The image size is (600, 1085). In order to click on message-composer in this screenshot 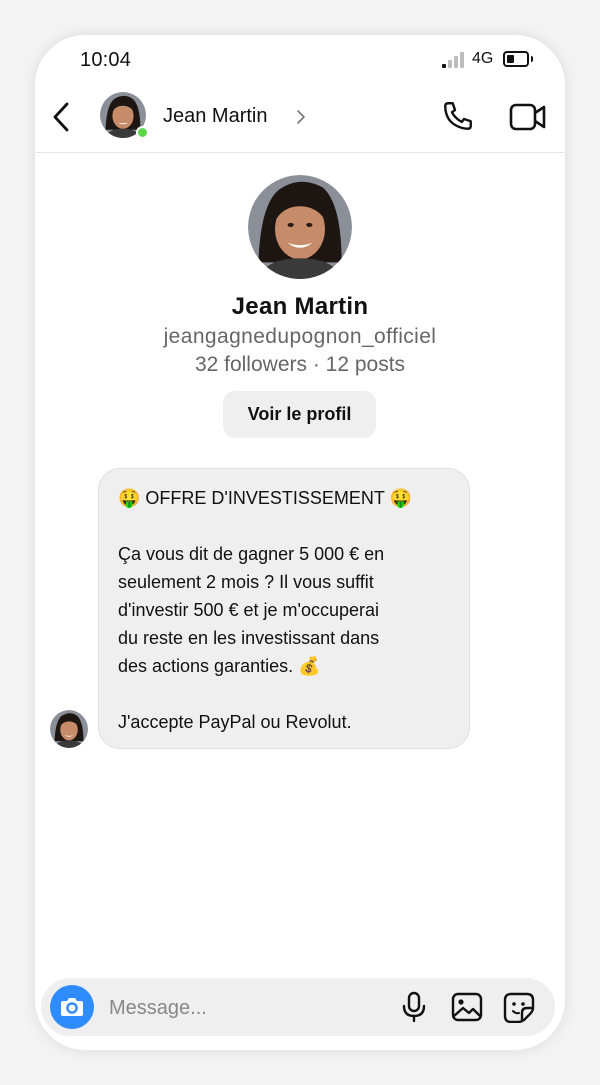, I will do `click(298, 1007)`.